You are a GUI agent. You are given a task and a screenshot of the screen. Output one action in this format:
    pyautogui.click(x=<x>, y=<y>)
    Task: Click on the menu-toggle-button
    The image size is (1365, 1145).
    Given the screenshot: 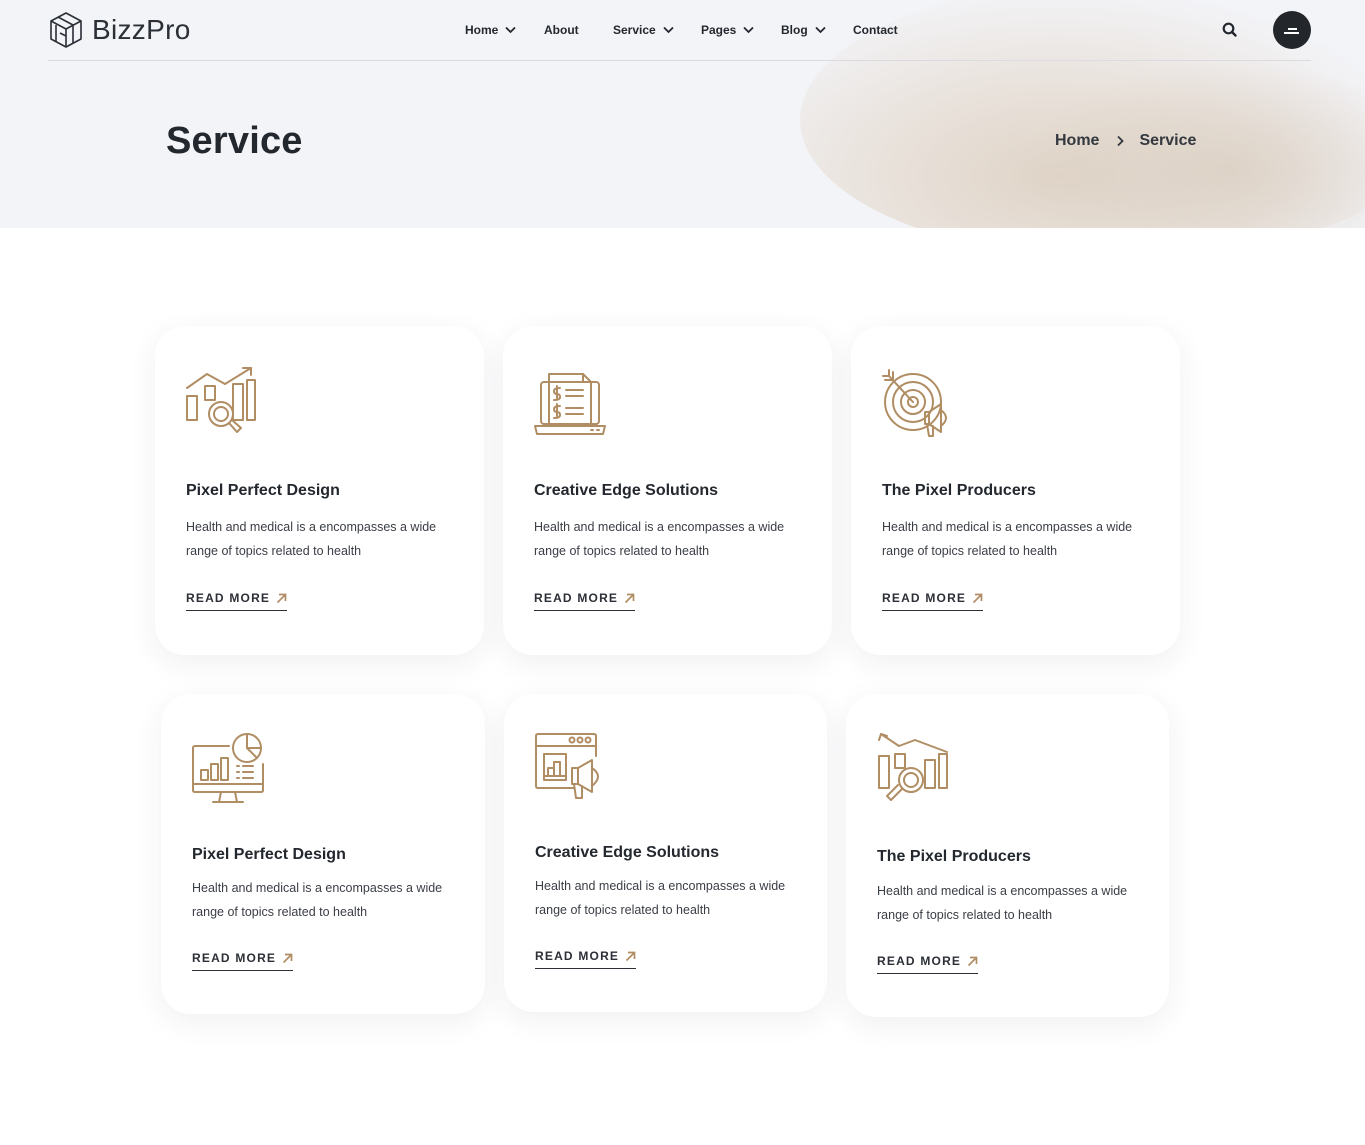 What is the action you would take?
    pyautogui.click(x=1292, y=30)
    